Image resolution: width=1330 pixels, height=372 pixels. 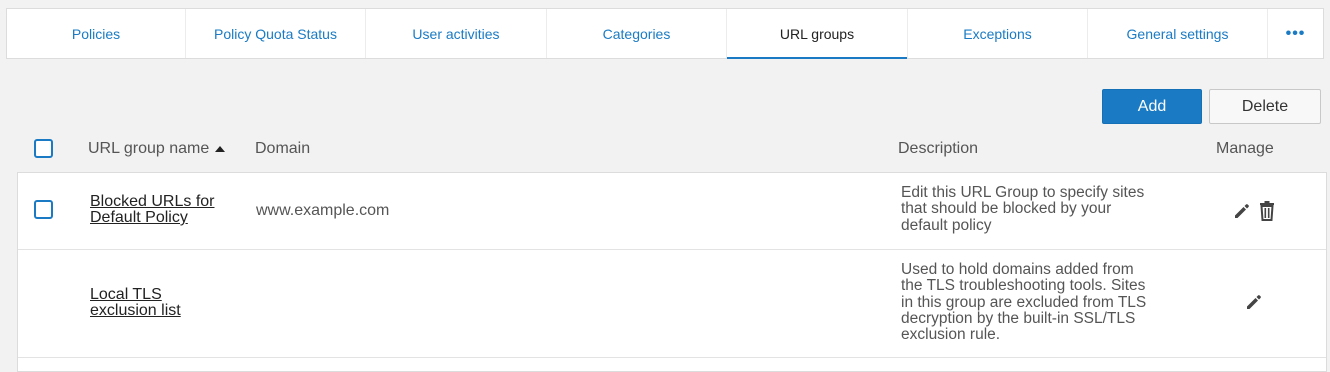 I want to click on trash-icon, so click(x=1267, y=211).